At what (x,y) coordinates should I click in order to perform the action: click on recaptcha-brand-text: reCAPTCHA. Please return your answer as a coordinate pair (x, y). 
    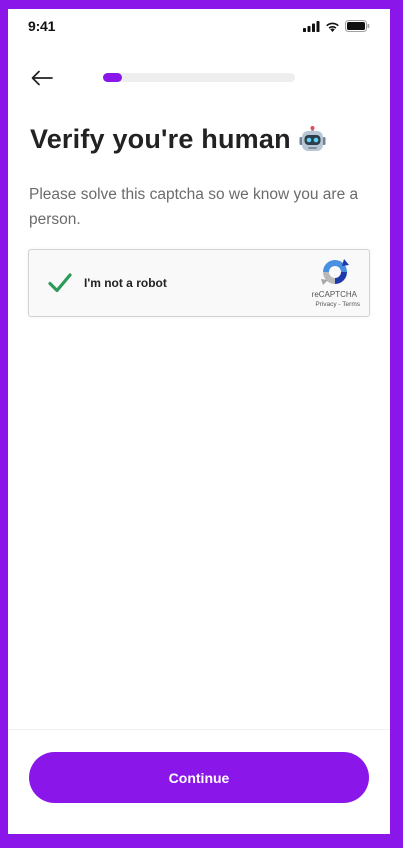
    Looking at the image, I should click on (334, 294).